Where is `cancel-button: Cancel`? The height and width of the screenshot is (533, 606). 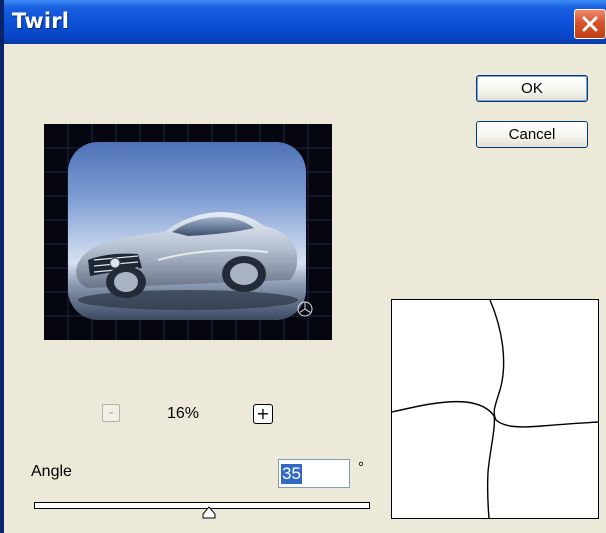
cancel-button: Cancel is located at coordinates (532, 134).